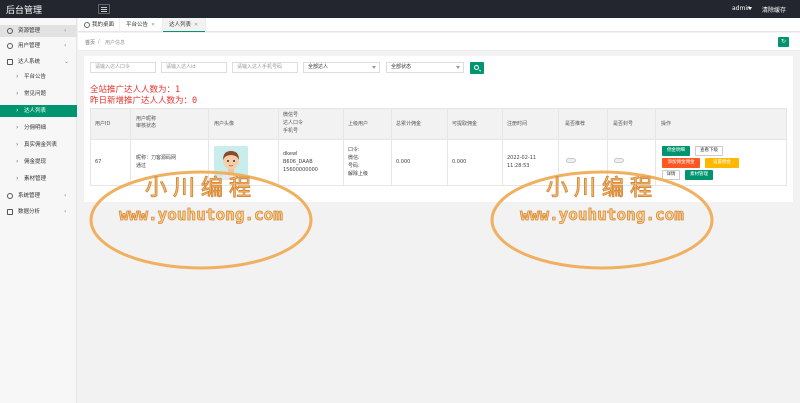 Image resolution: width=800 pixels, height=403 pixels. What do you see at coordinates (98, 162) in the screenshot?
I see `cell-user-id: 67` at bounding box center [98, 162].